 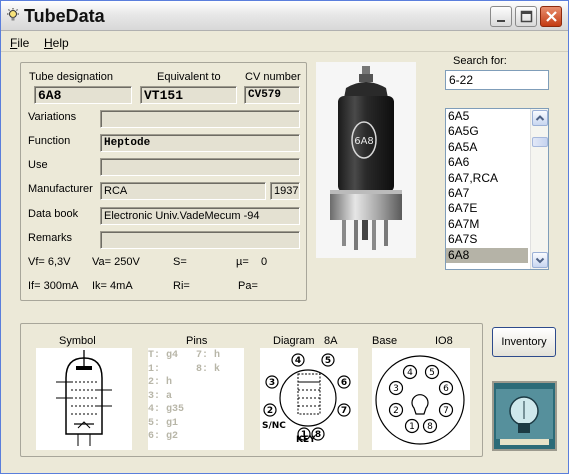 What do you see at coordinates (197, 341) in the screenshot?
I see `pins-label: Pins` at bounding box center [197, 341].